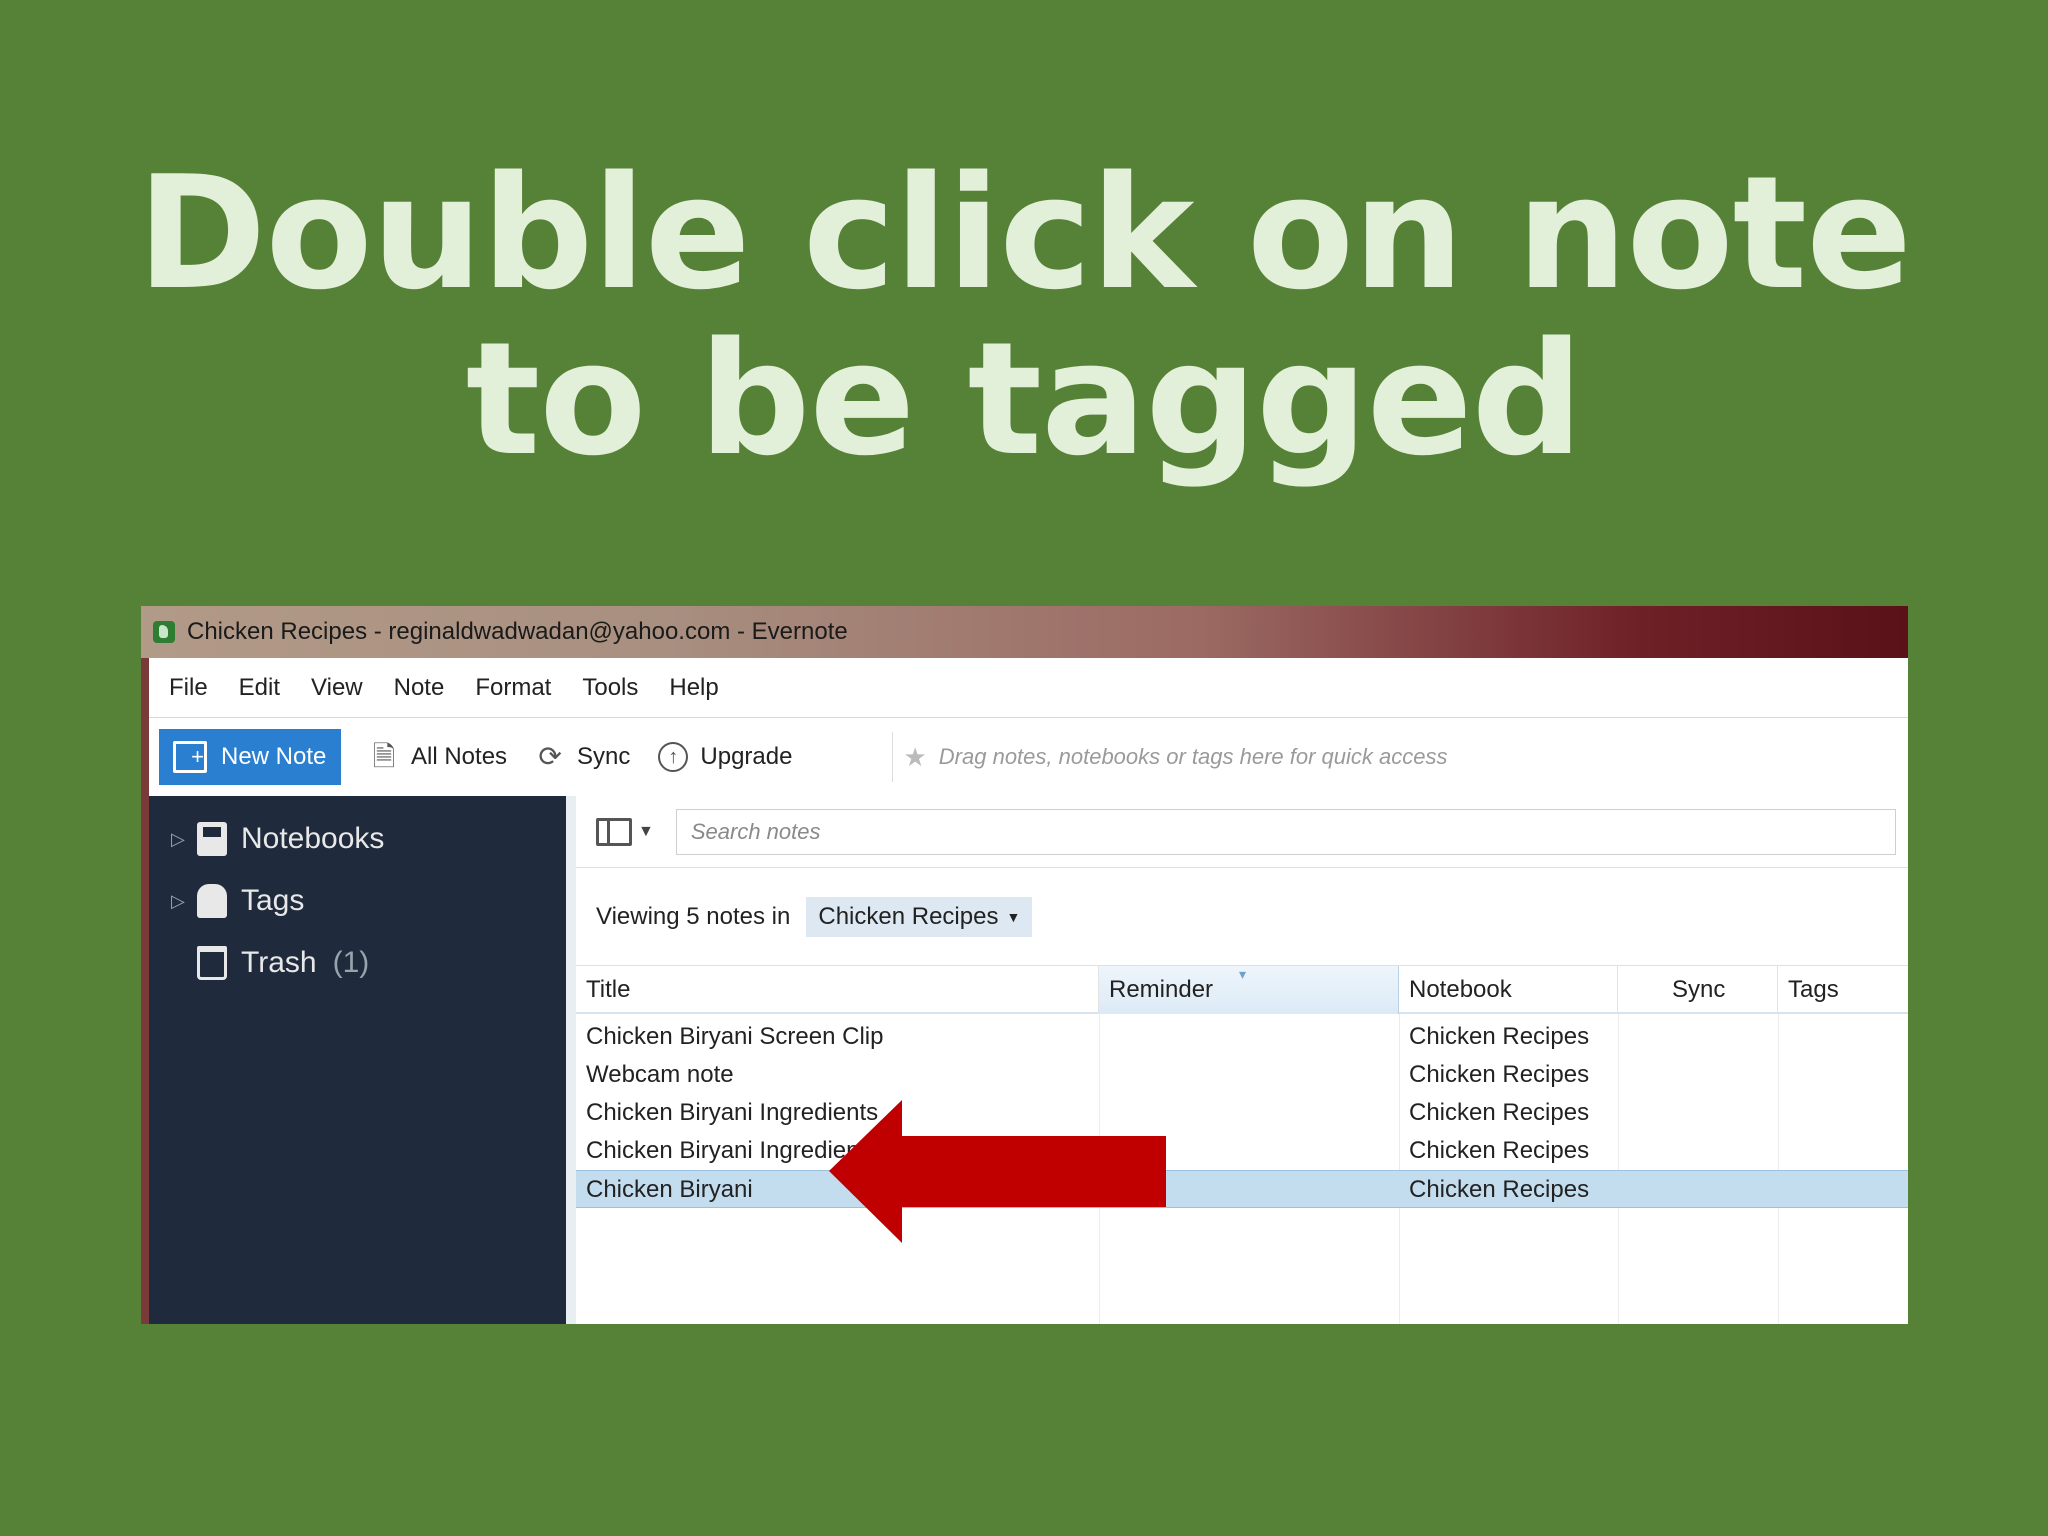 The image size is (2048, 1536). Describe the element at coordinates (1024, 233) in the screenshot. I see `slide-title-line-1: Double click on note` at that location.